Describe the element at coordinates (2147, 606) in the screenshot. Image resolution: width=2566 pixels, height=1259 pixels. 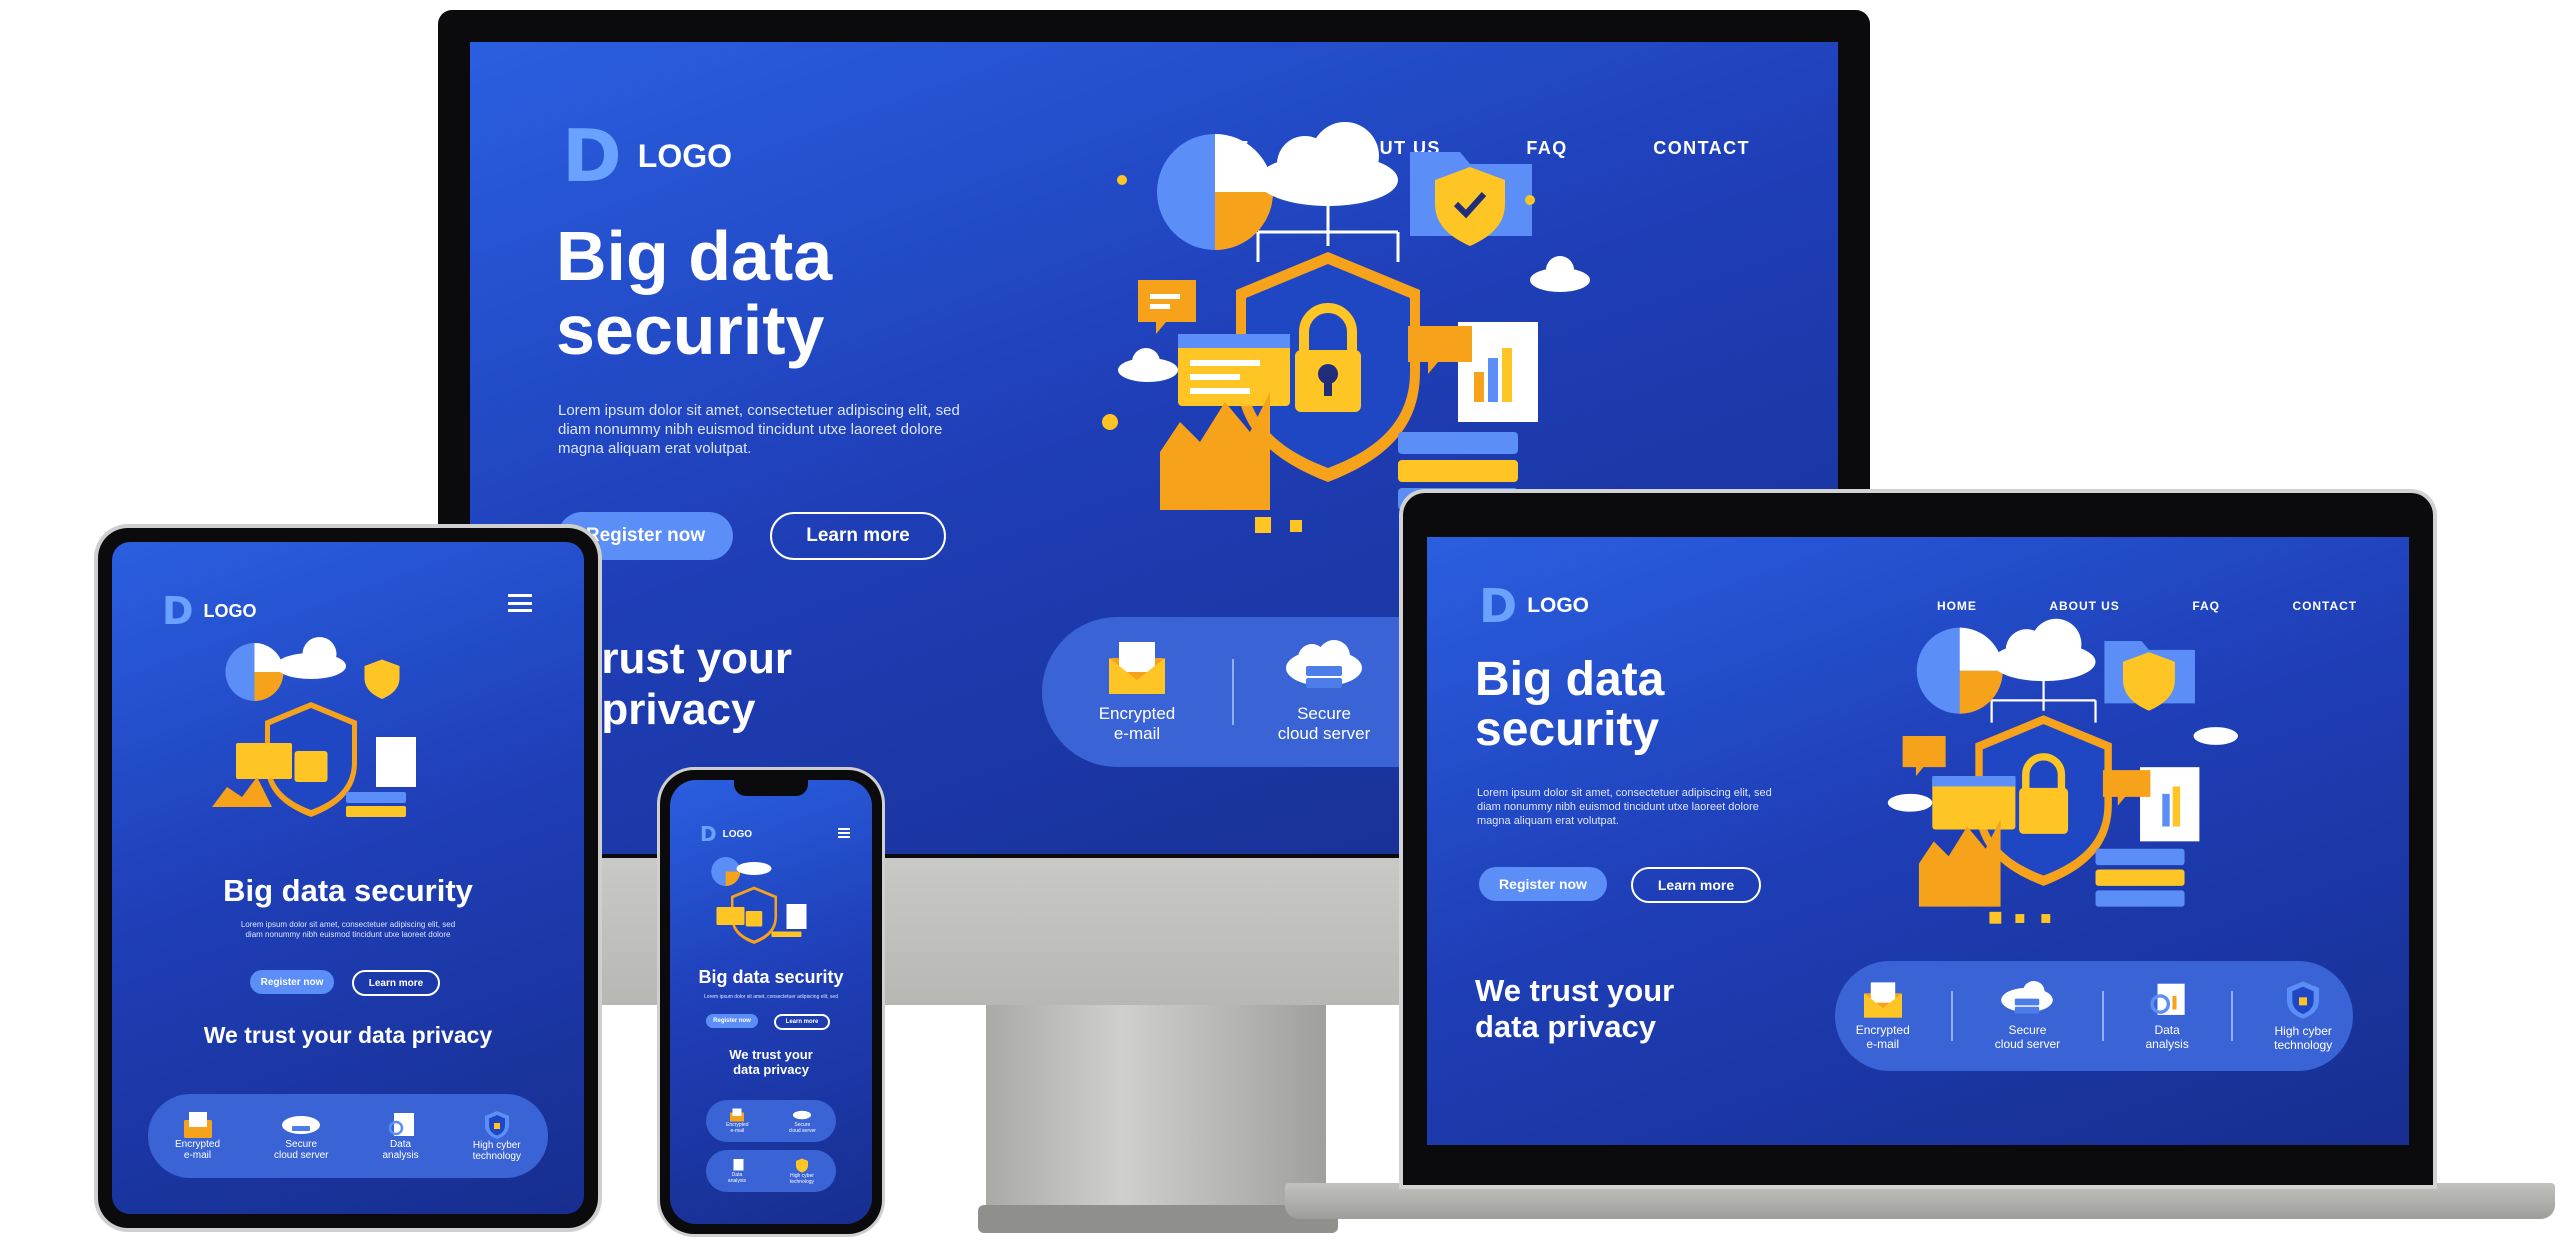
I see `main-nav: HOME ABOUT US FAQ CONTACT` at that location.